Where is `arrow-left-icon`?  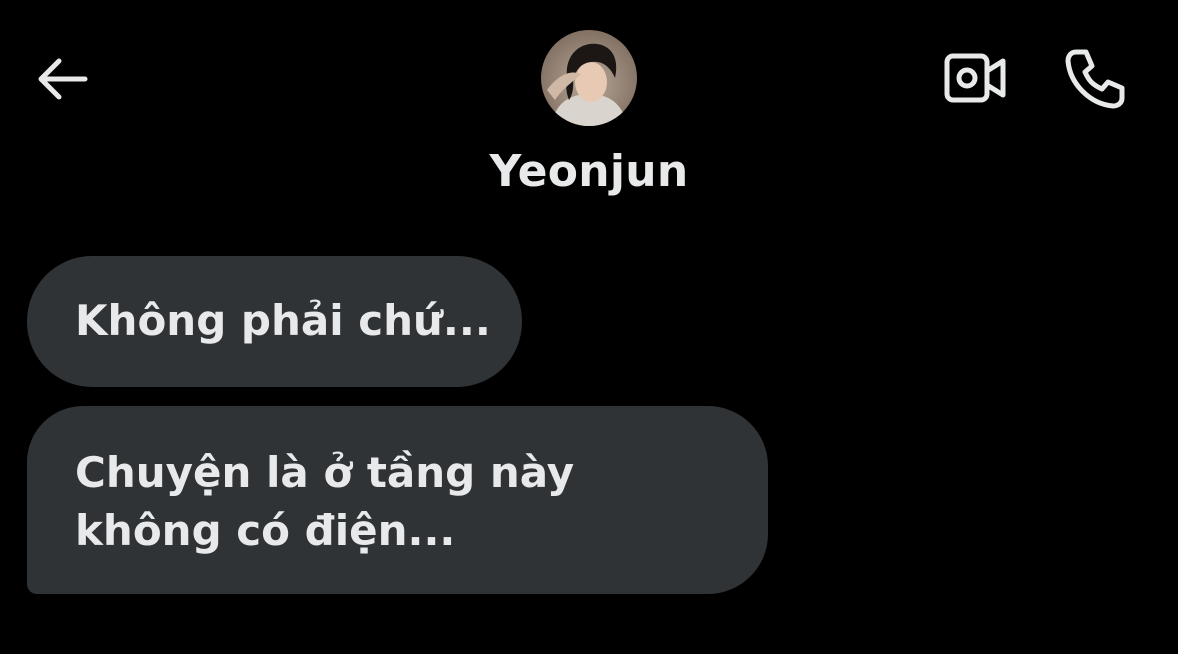 arrow-left-icon is located at coordinates (63, 79).